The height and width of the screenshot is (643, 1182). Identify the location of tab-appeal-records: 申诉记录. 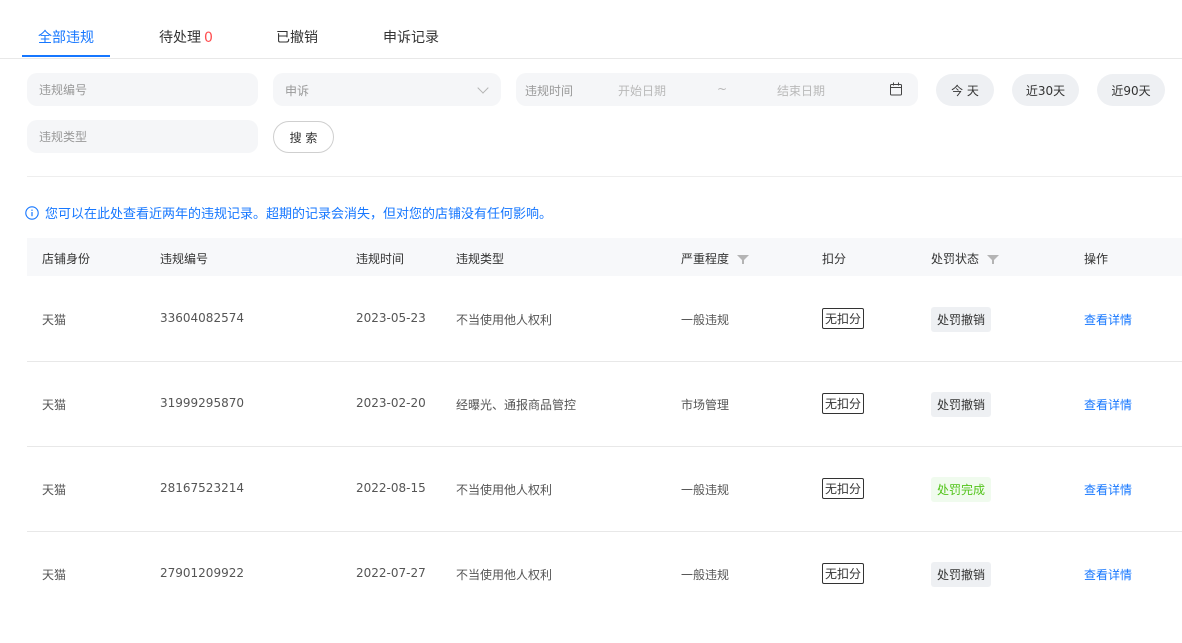
(411, 37).